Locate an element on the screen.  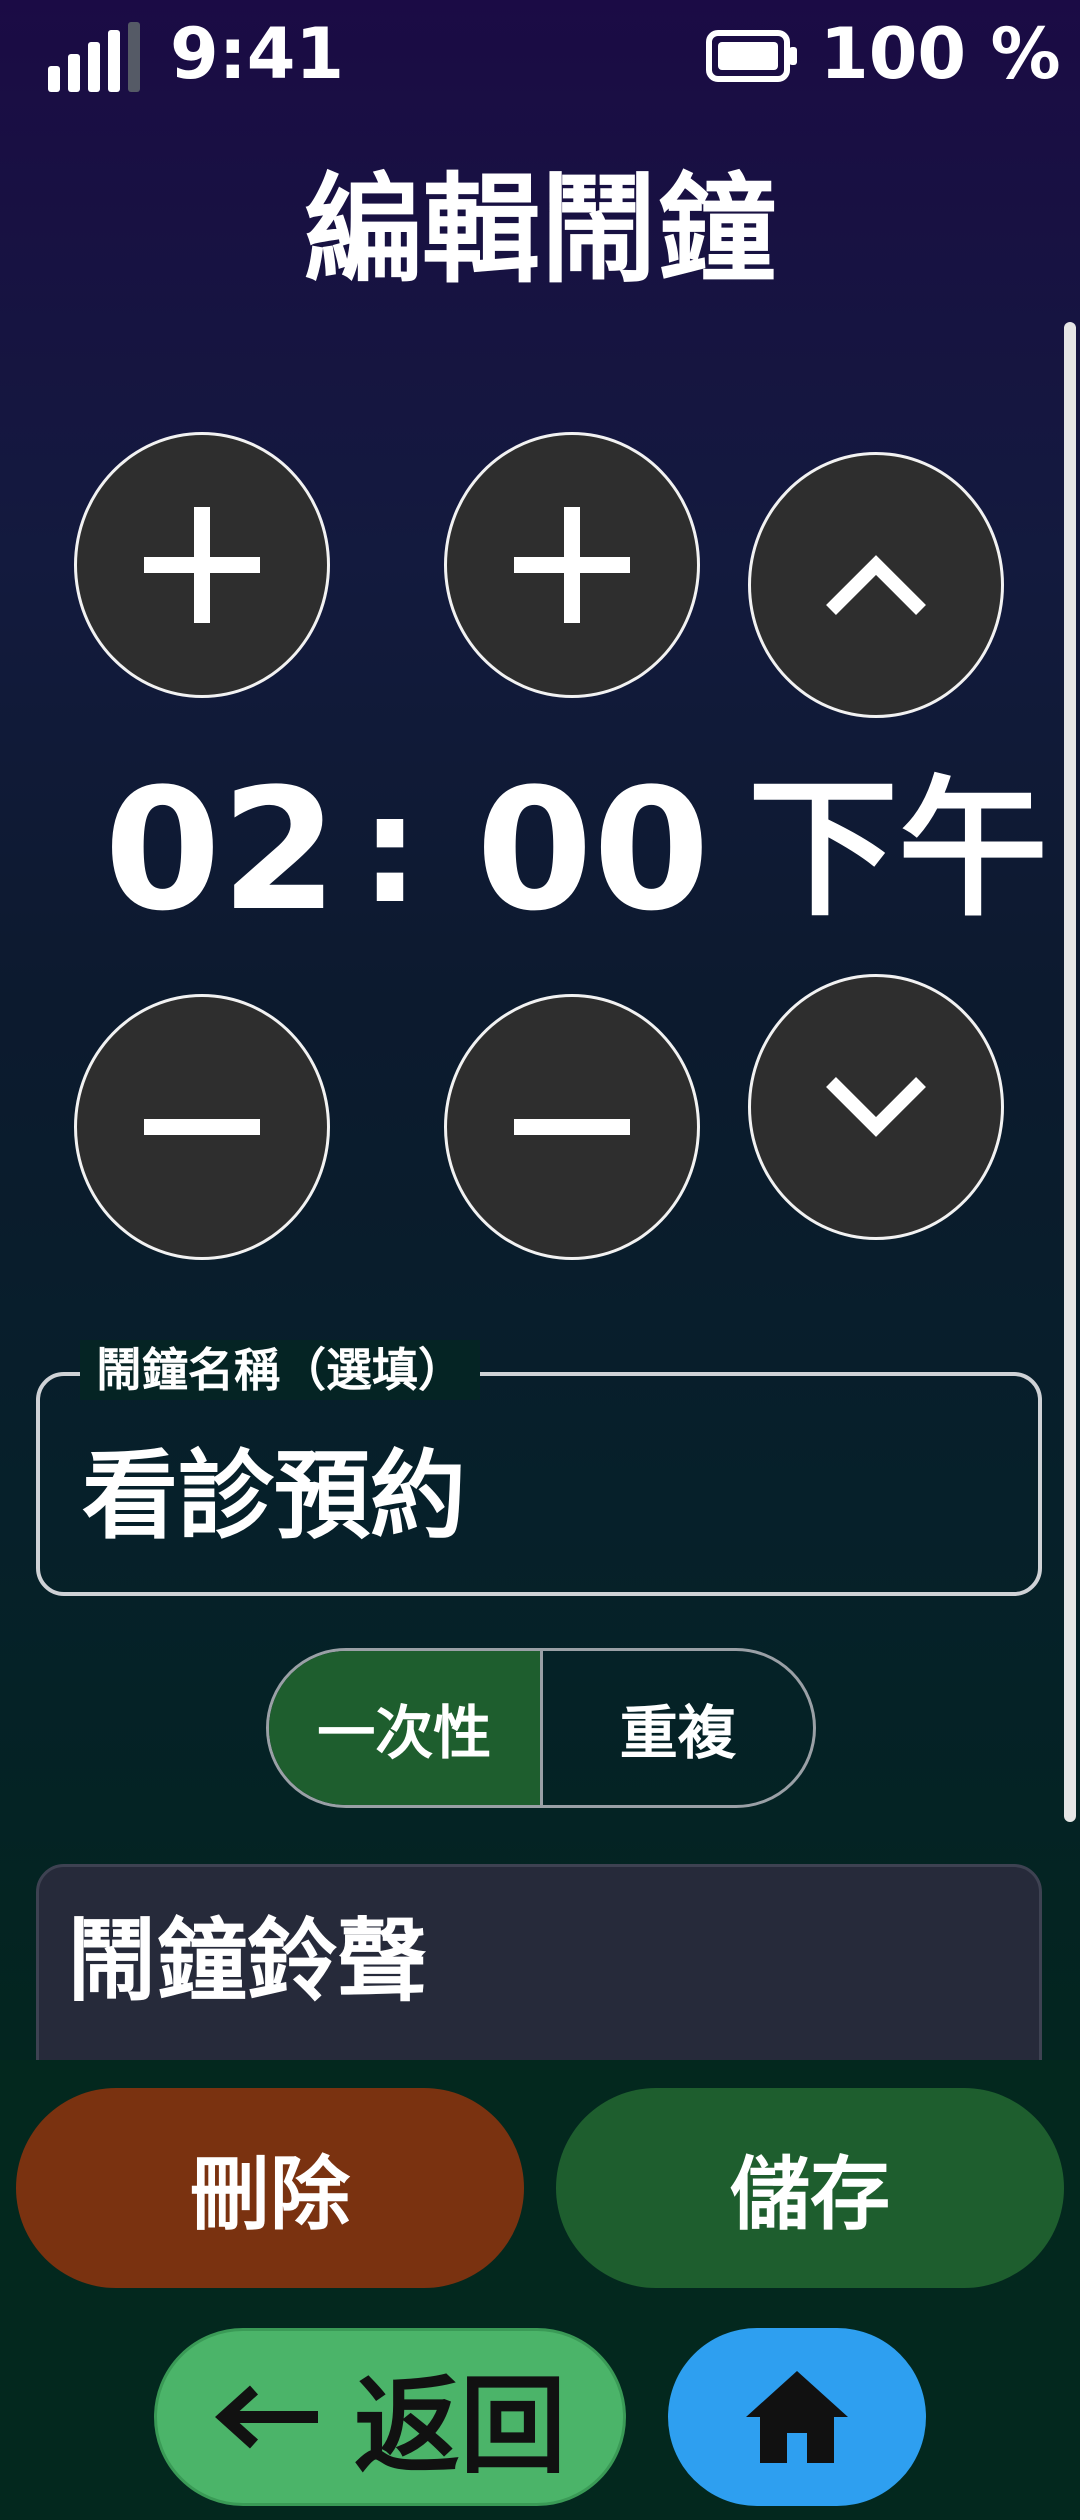
battery-percent: 100 % is located at coordinates (940, 54).